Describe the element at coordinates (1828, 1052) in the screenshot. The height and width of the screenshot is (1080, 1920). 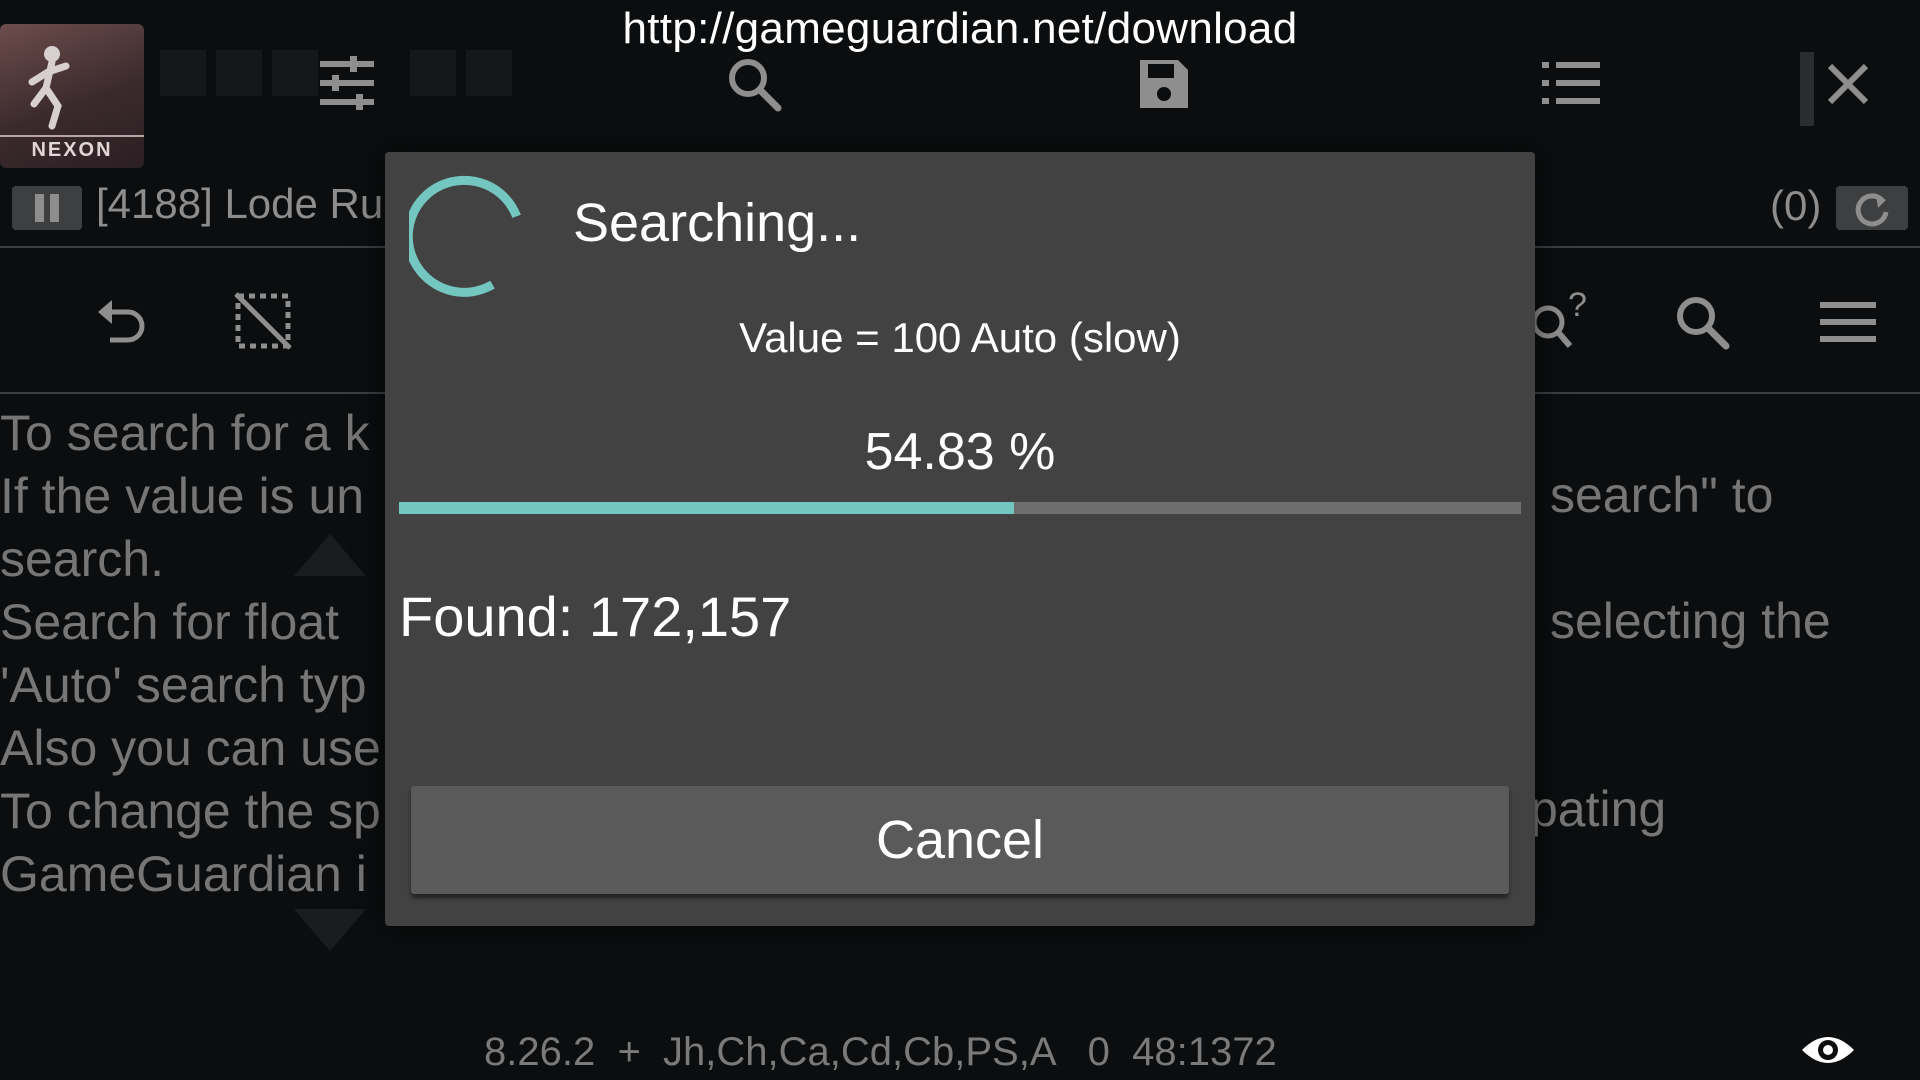
I see `eye-icon` at that location.